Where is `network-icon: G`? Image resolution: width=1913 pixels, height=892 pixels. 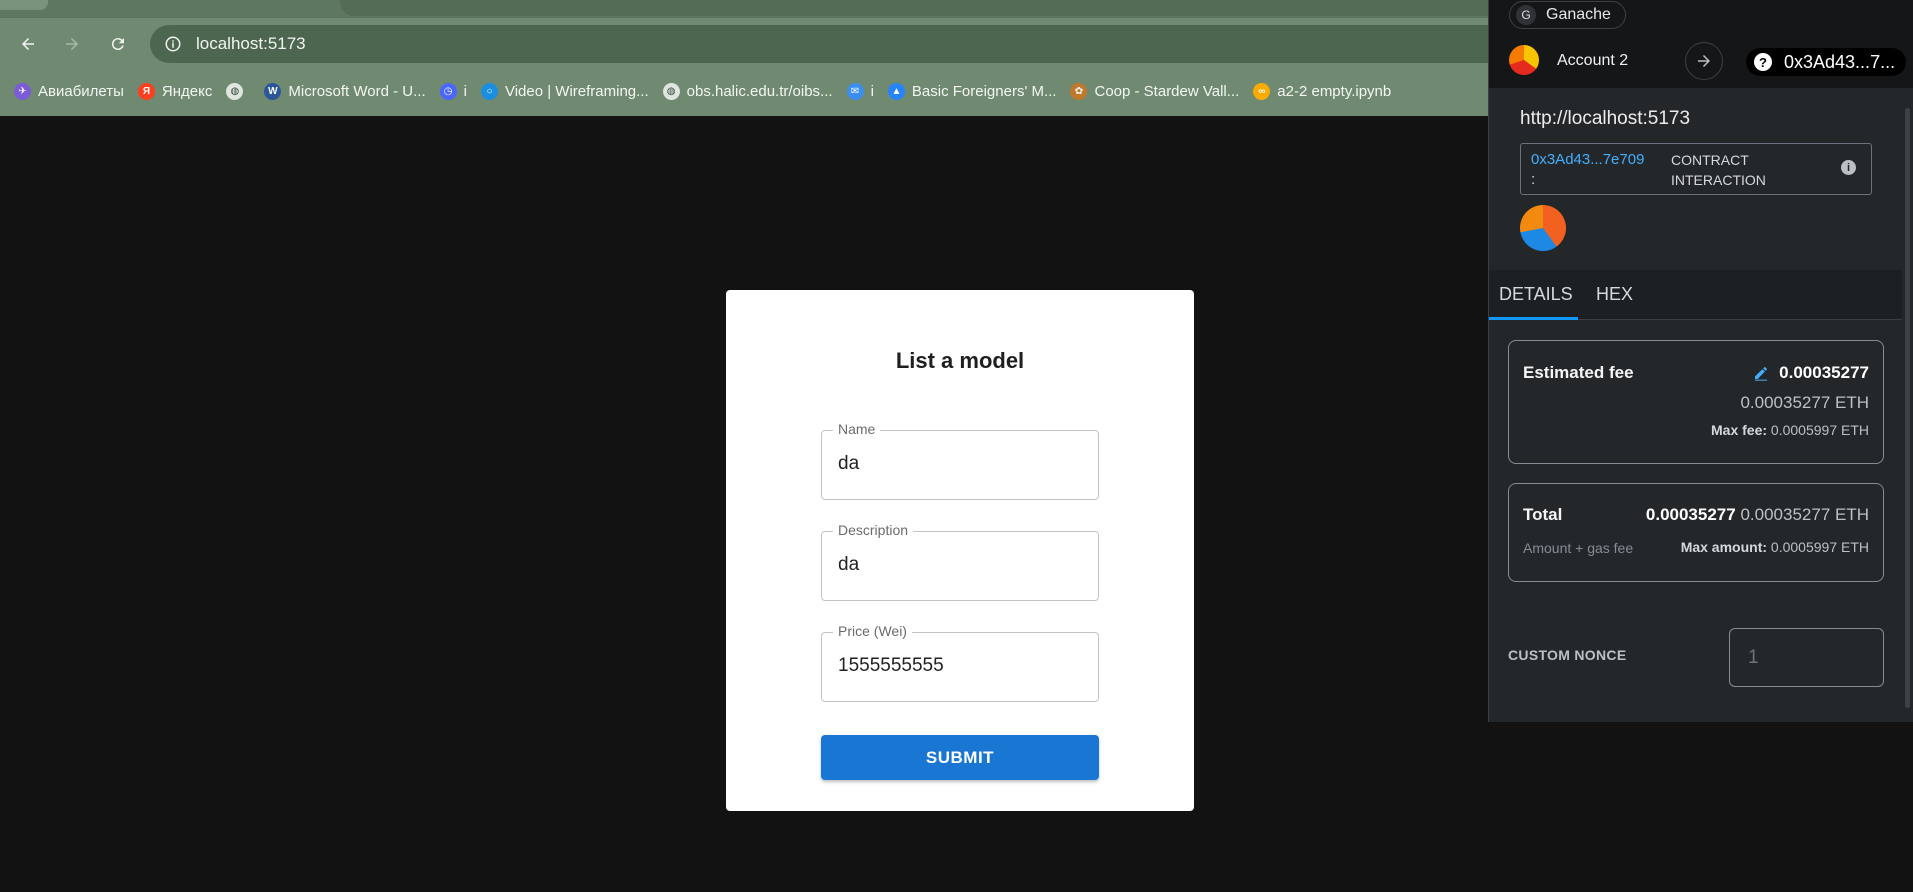
network-icon: G is located at coordinates (1526, 15).